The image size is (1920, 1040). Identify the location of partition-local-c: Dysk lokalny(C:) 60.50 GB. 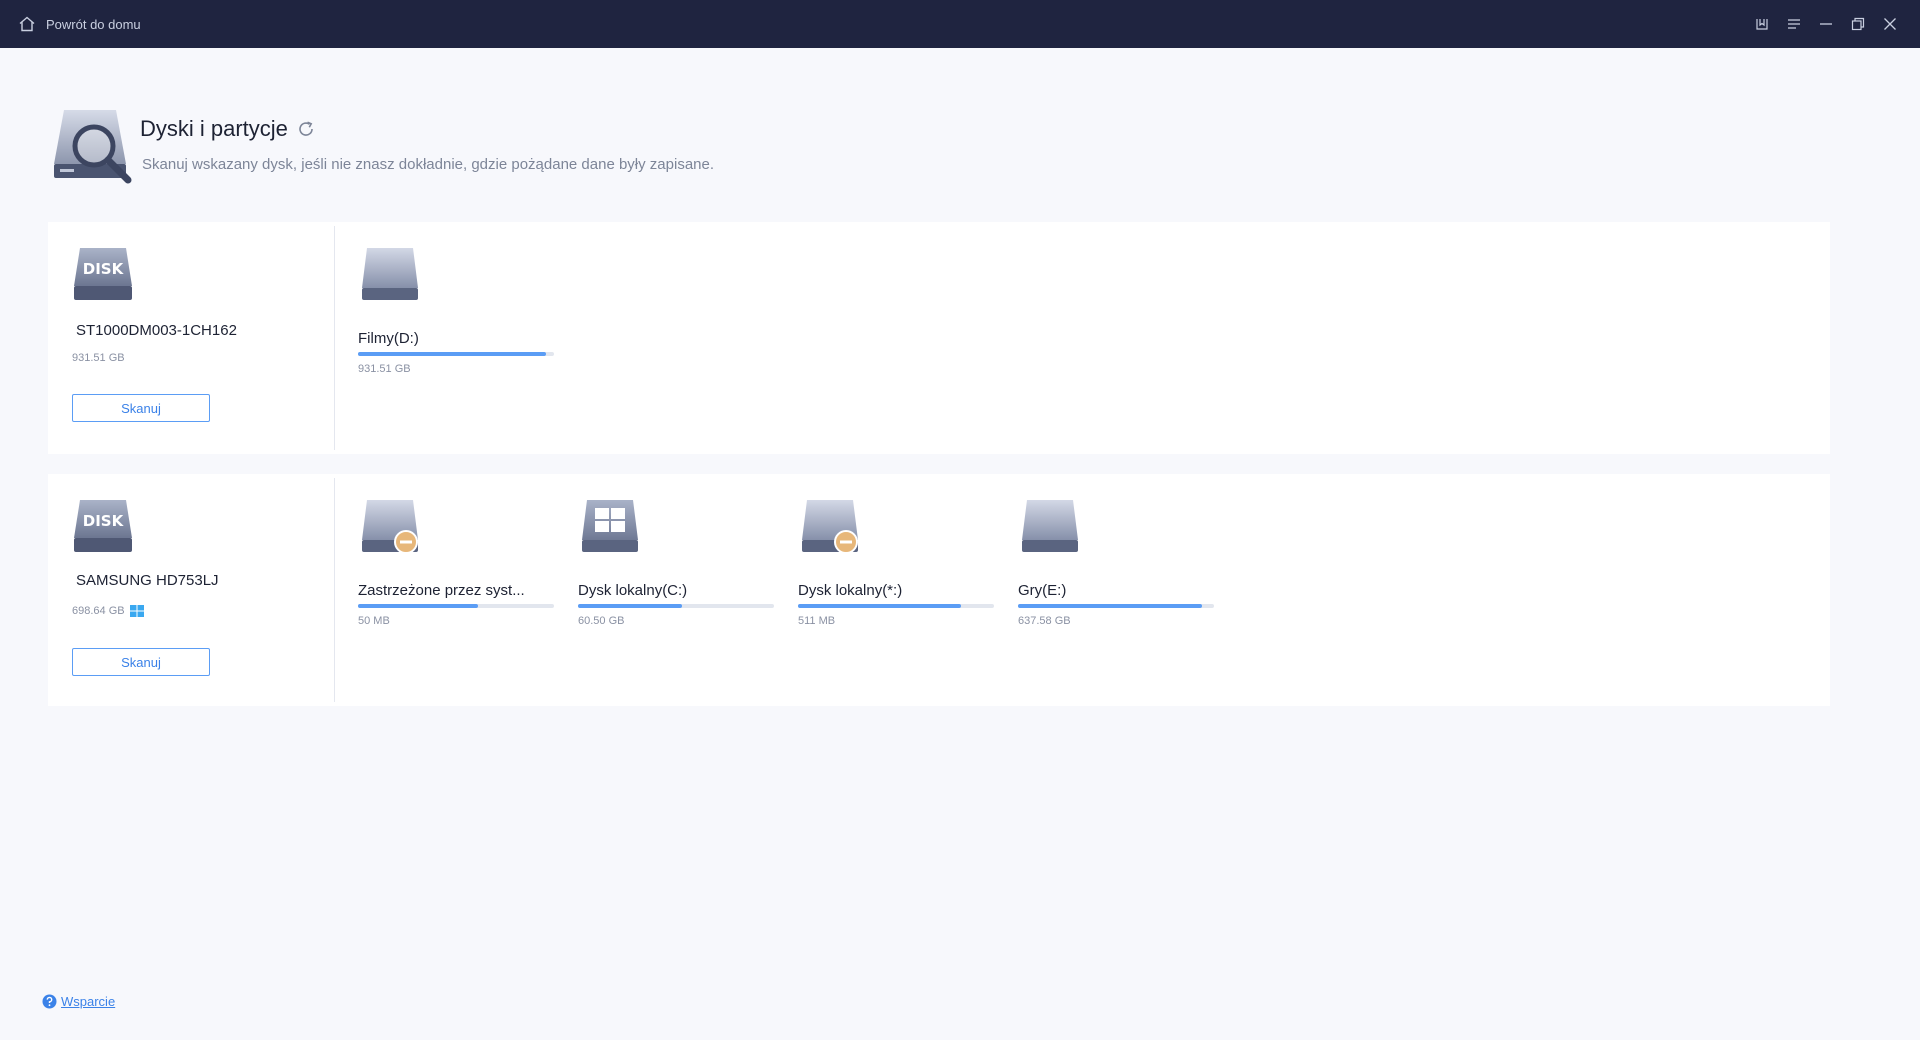
(678, 550).